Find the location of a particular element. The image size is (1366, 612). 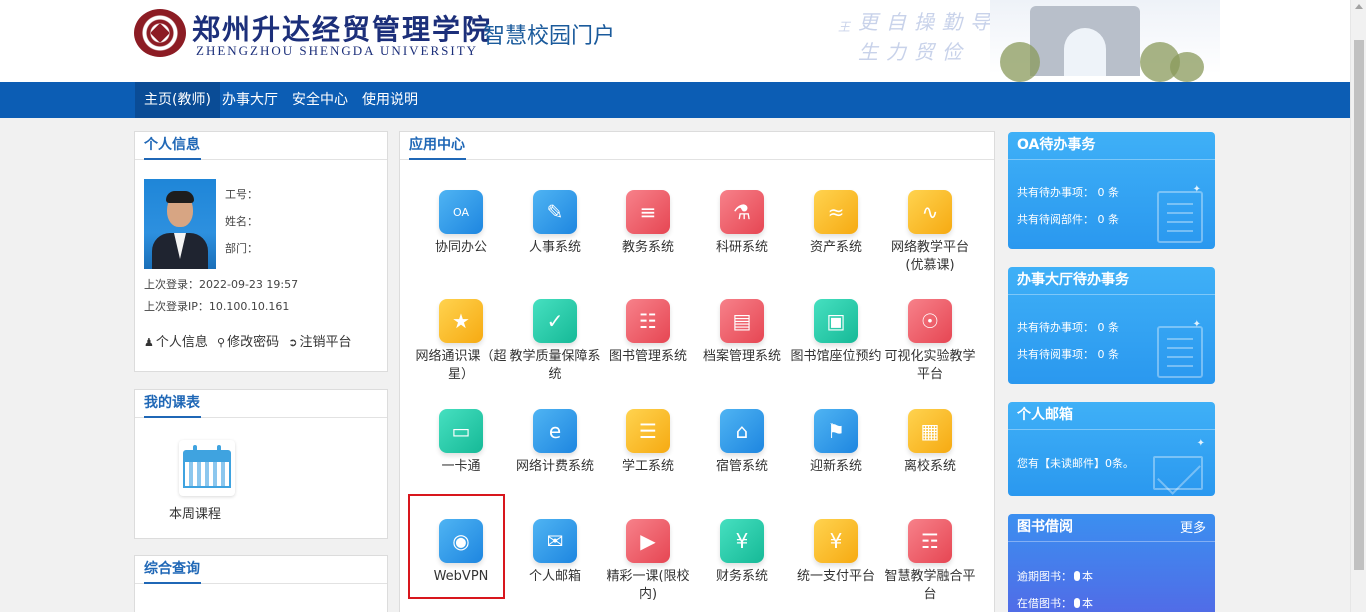

logout-link: ➲ 注销平台 is located at coordinates (319, 342).